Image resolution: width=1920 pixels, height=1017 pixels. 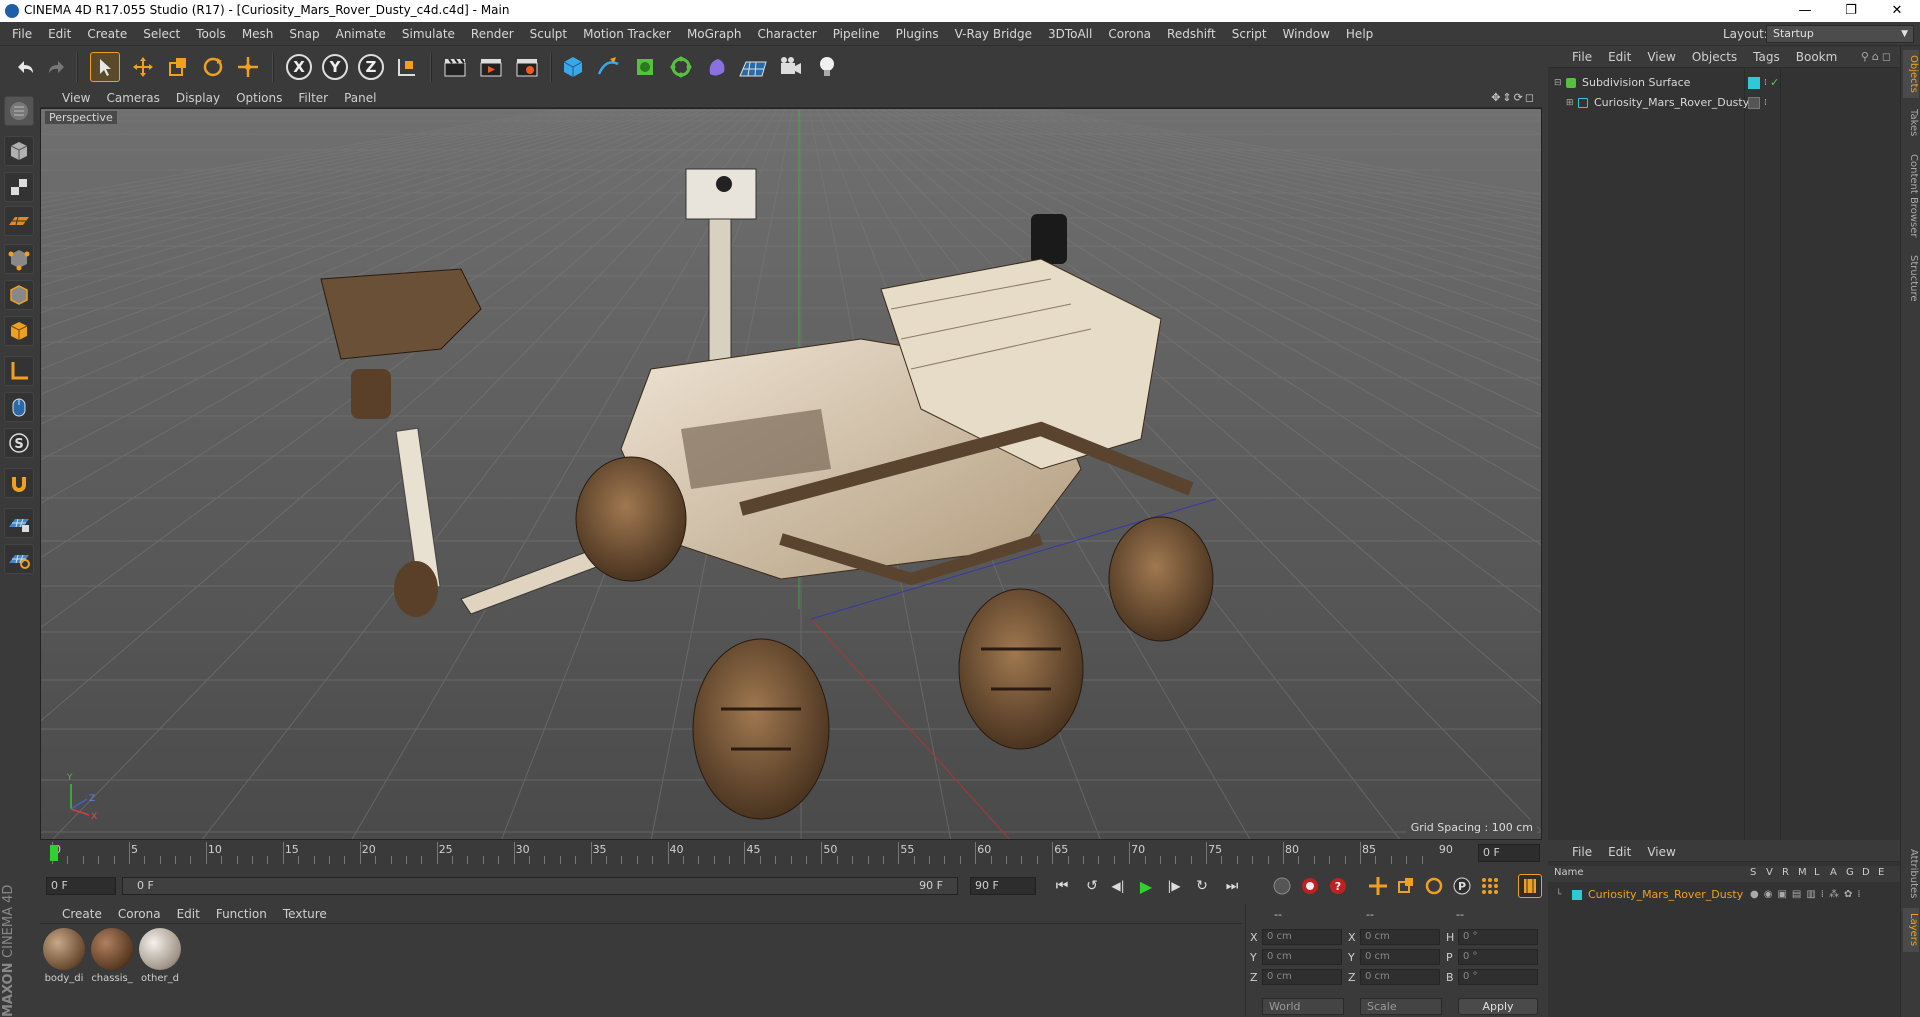 What do you see at coordinates (527, 67) in the screenshot?
I see `render-settings-button` at bounding box center [527, 67].